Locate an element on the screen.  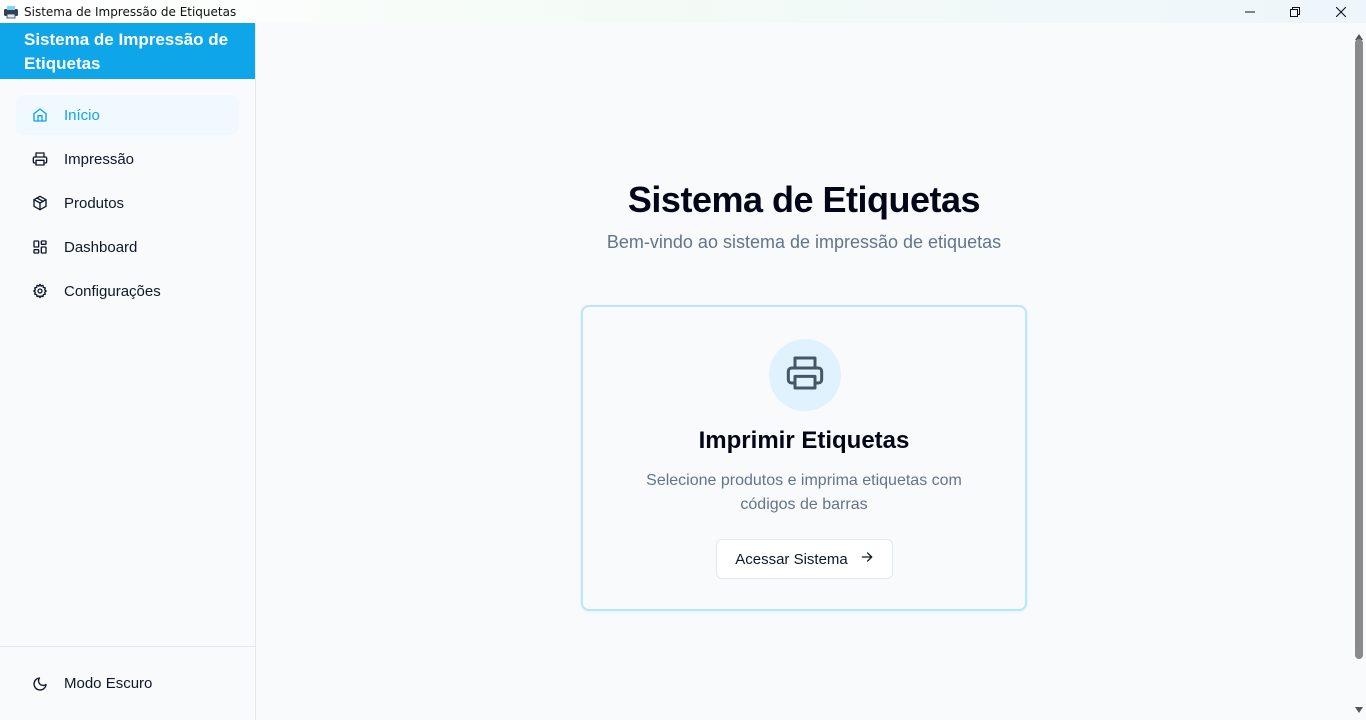
sidebar-item-label: Produtos is located at coordinates (94, 203).